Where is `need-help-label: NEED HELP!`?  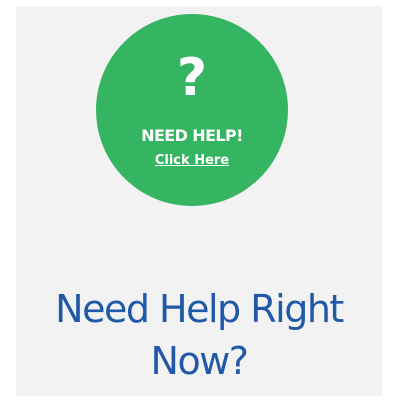
need-help-label: NEED HELP! is located at coordinates (192, 135).